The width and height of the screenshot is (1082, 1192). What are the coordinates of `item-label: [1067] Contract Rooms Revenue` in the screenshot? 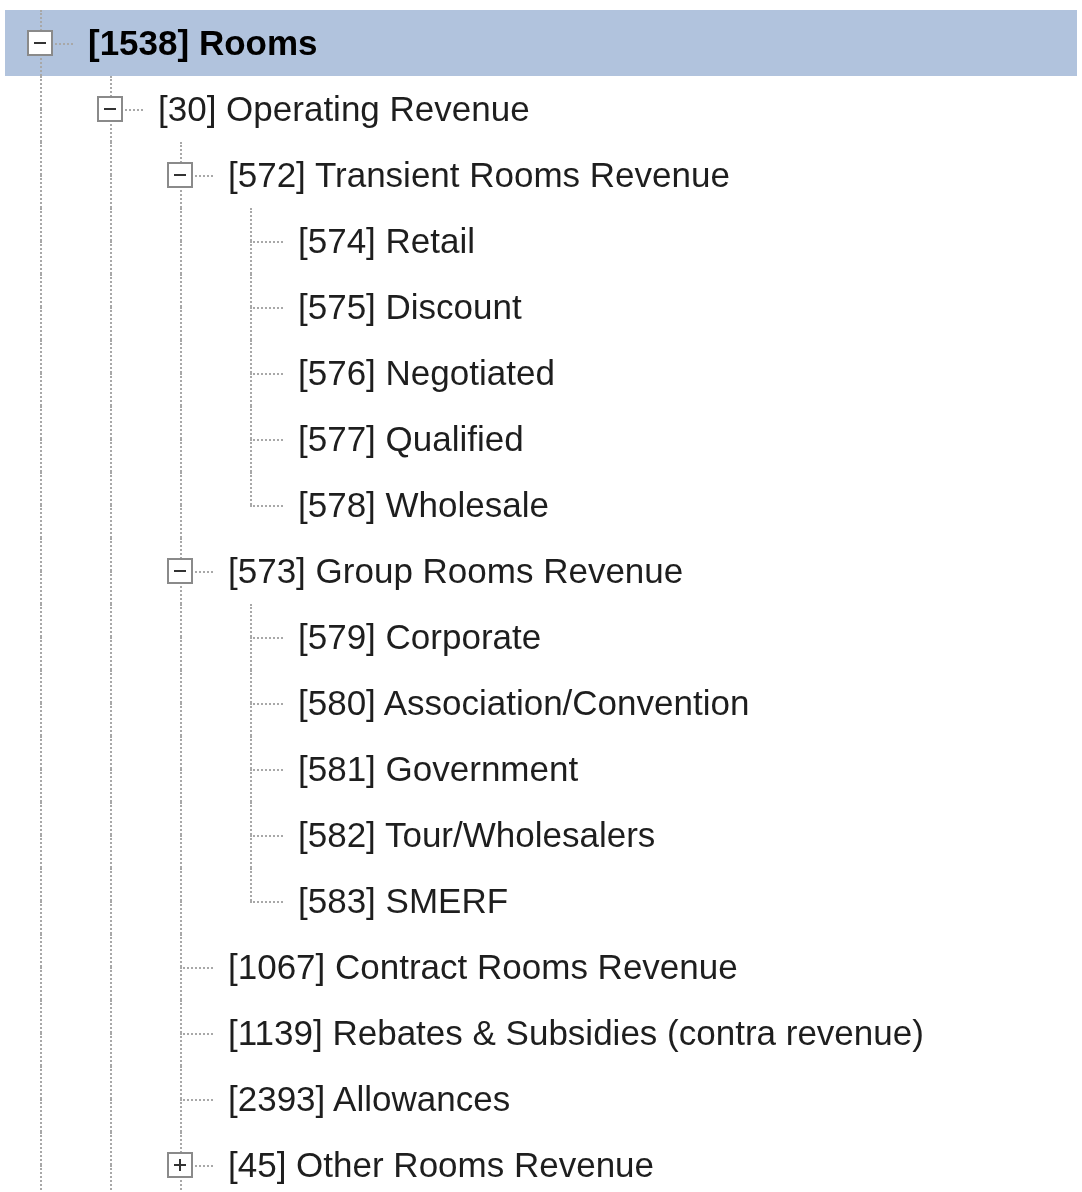 It's located at (483, 967).